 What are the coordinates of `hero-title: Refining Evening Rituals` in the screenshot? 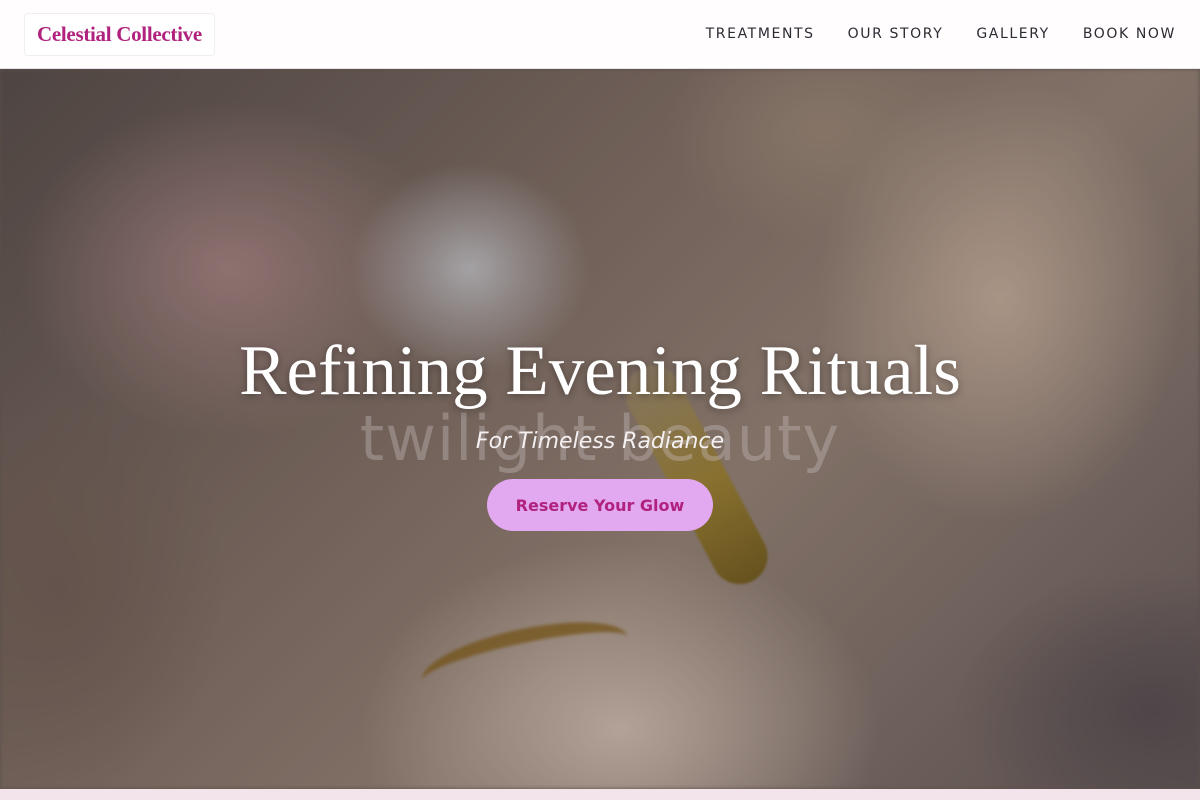 It's located at (600, 371).